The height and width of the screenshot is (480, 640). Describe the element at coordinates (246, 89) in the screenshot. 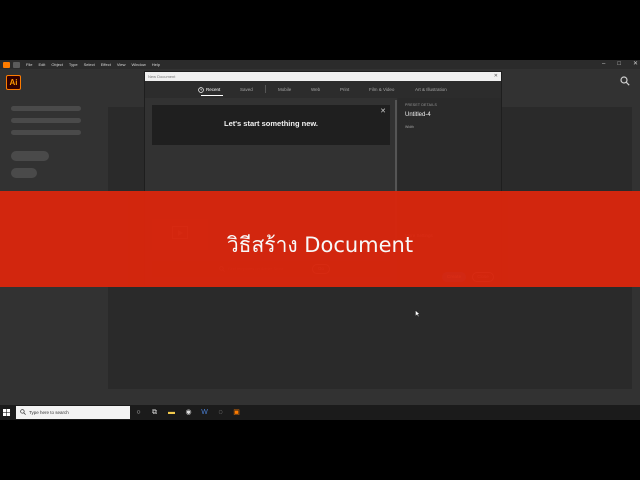

I see `tab-saved: Saved` at that location.